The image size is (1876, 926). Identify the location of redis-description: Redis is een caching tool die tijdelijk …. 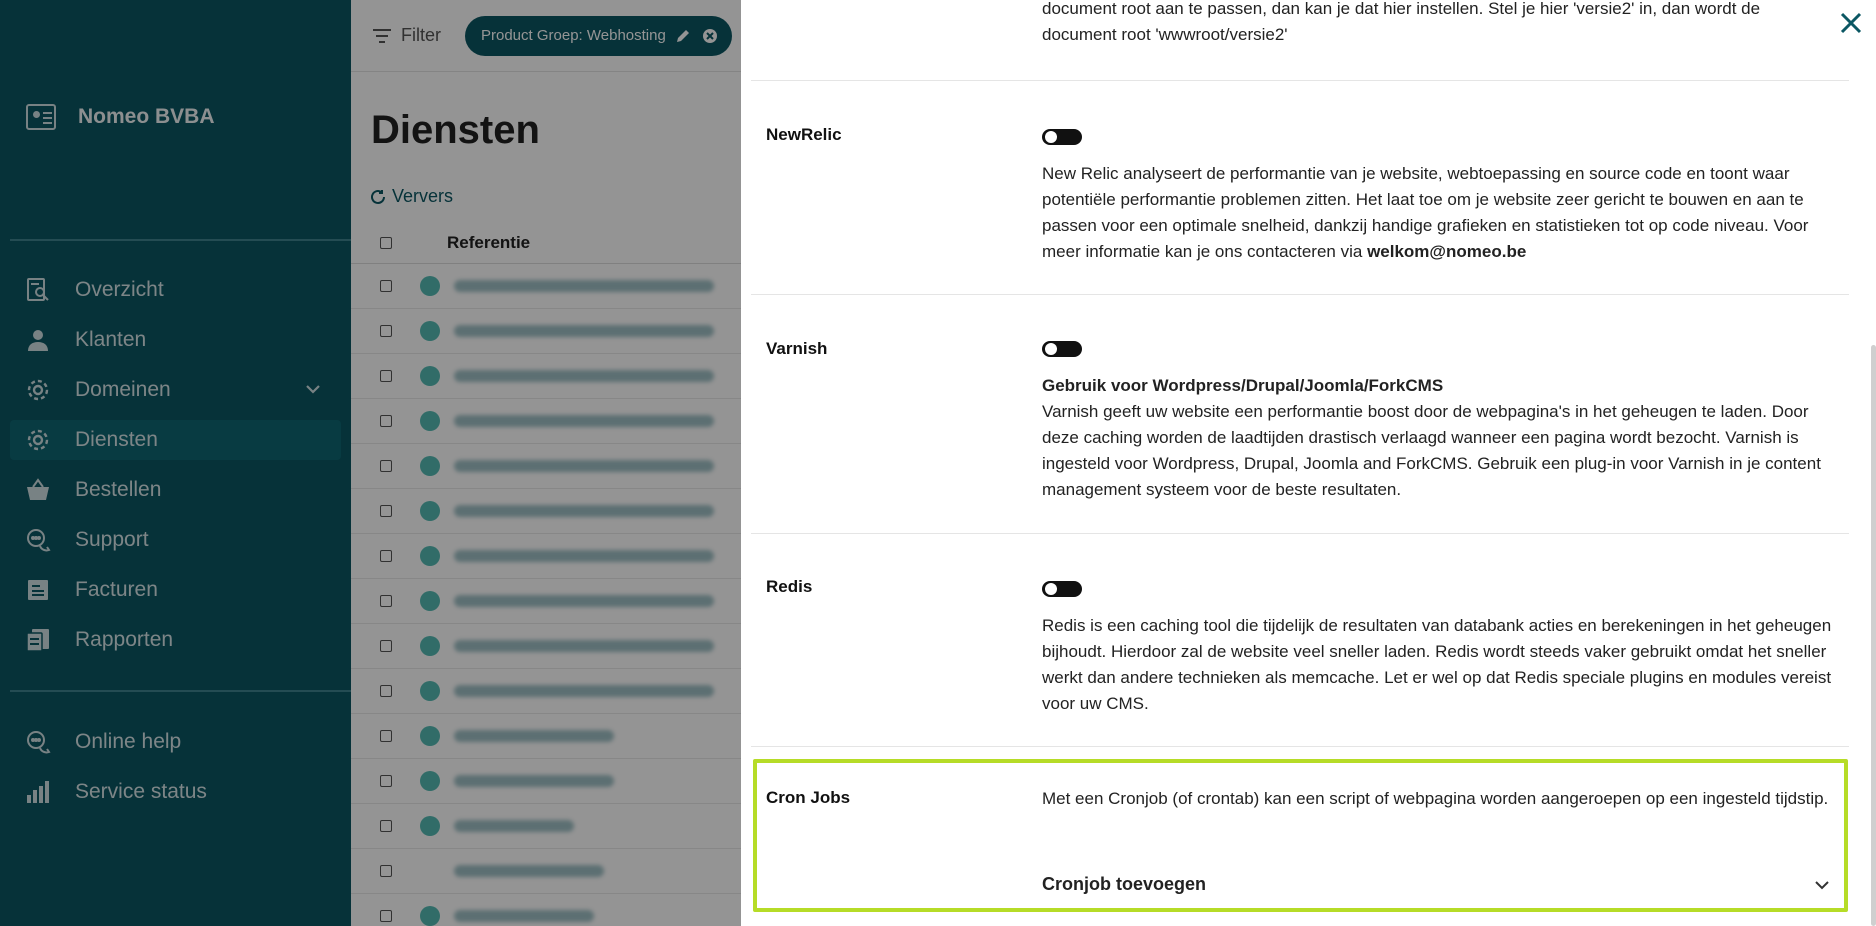
(1437, 664).